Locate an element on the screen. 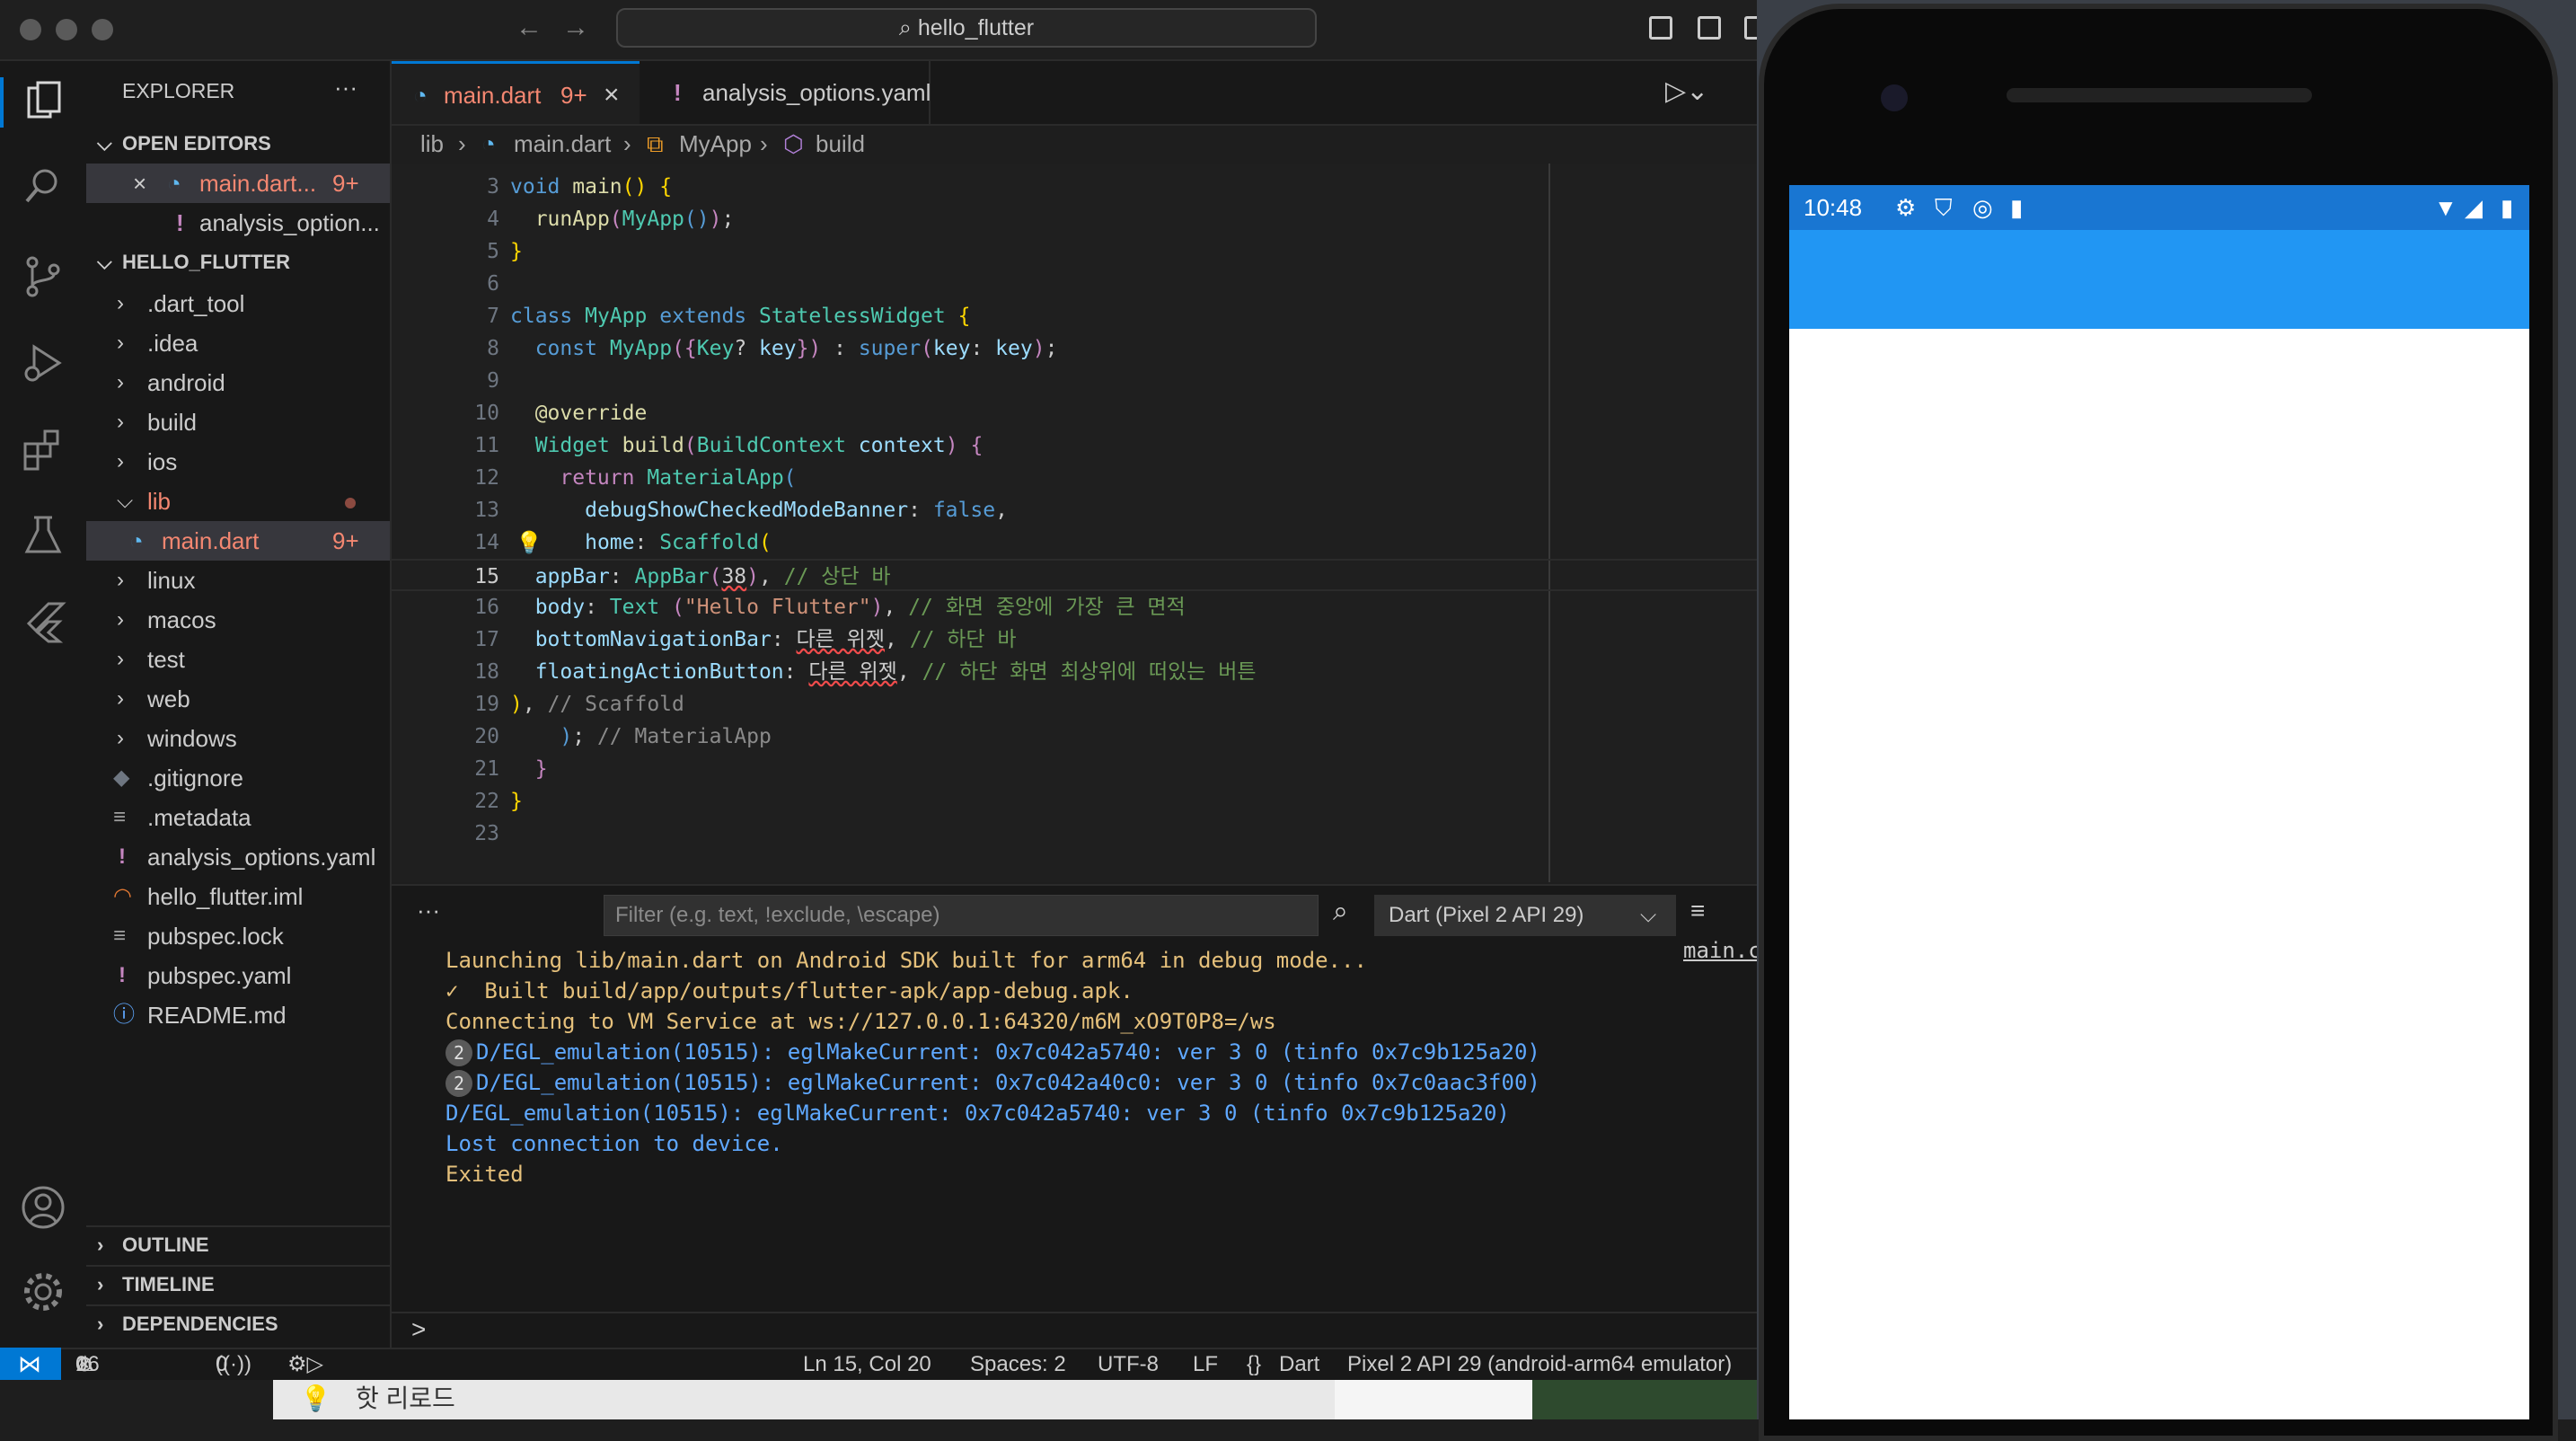  lightbulb-icon: 💡 is located at coordinates (315, 1398).